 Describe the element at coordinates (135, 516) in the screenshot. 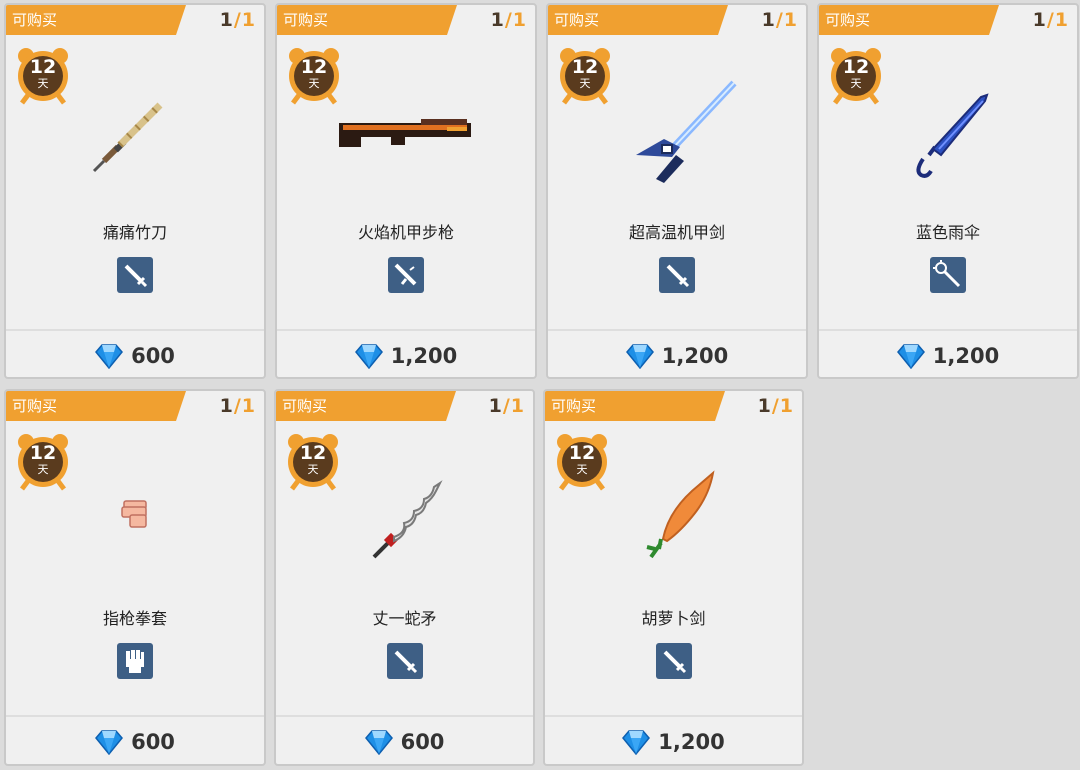

I see `finger-glove-sprite` at that location.